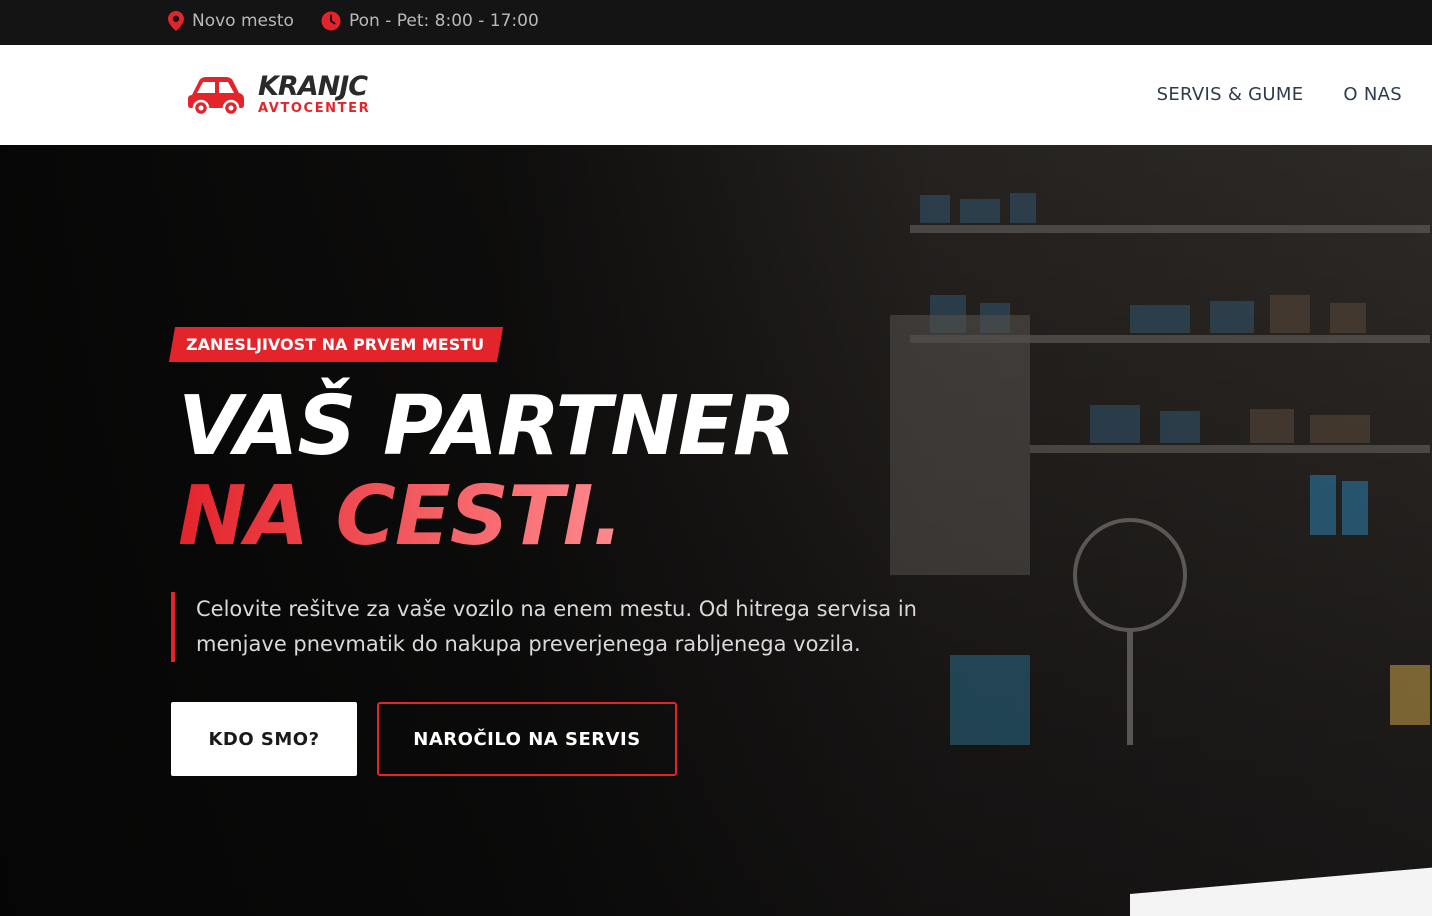  I want to click on main-navigation: SERVIS & GUME O NAS, so click(1279, 94).